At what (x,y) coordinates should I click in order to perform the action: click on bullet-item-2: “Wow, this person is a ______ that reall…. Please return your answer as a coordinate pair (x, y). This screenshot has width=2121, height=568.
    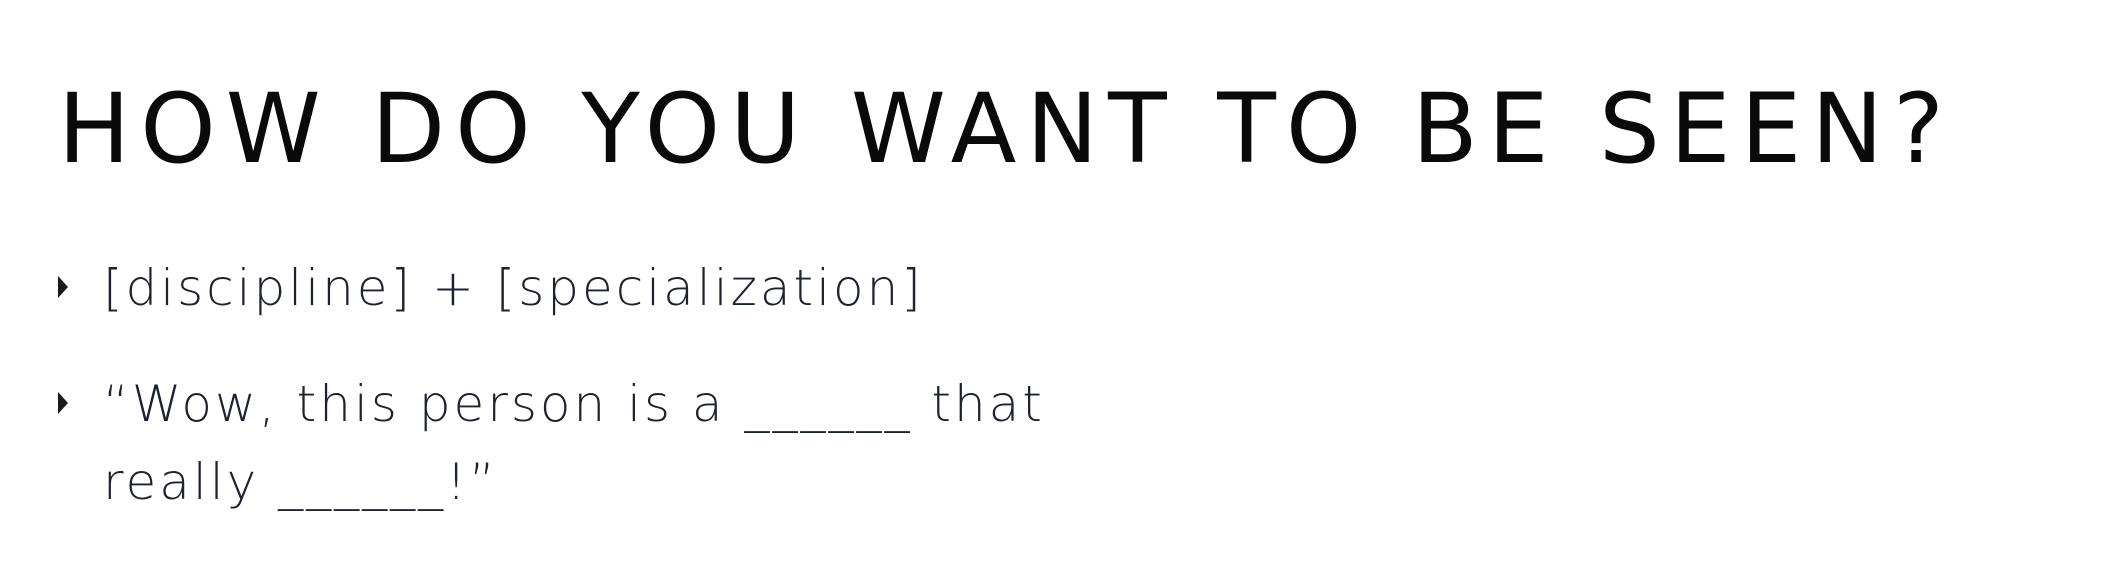
    Looking at the image, I should click on (658, 446).